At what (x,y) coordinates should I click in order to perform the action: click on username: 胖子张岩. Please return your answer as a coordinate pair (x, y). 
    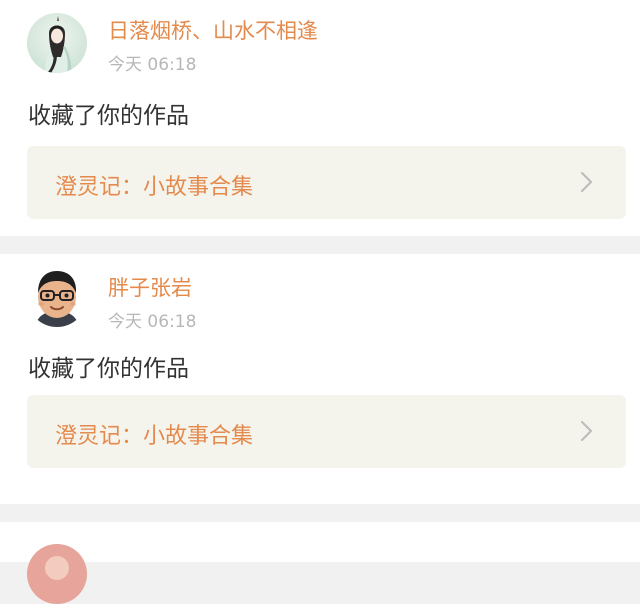
    Looking at the image, I should click on (150, 287).